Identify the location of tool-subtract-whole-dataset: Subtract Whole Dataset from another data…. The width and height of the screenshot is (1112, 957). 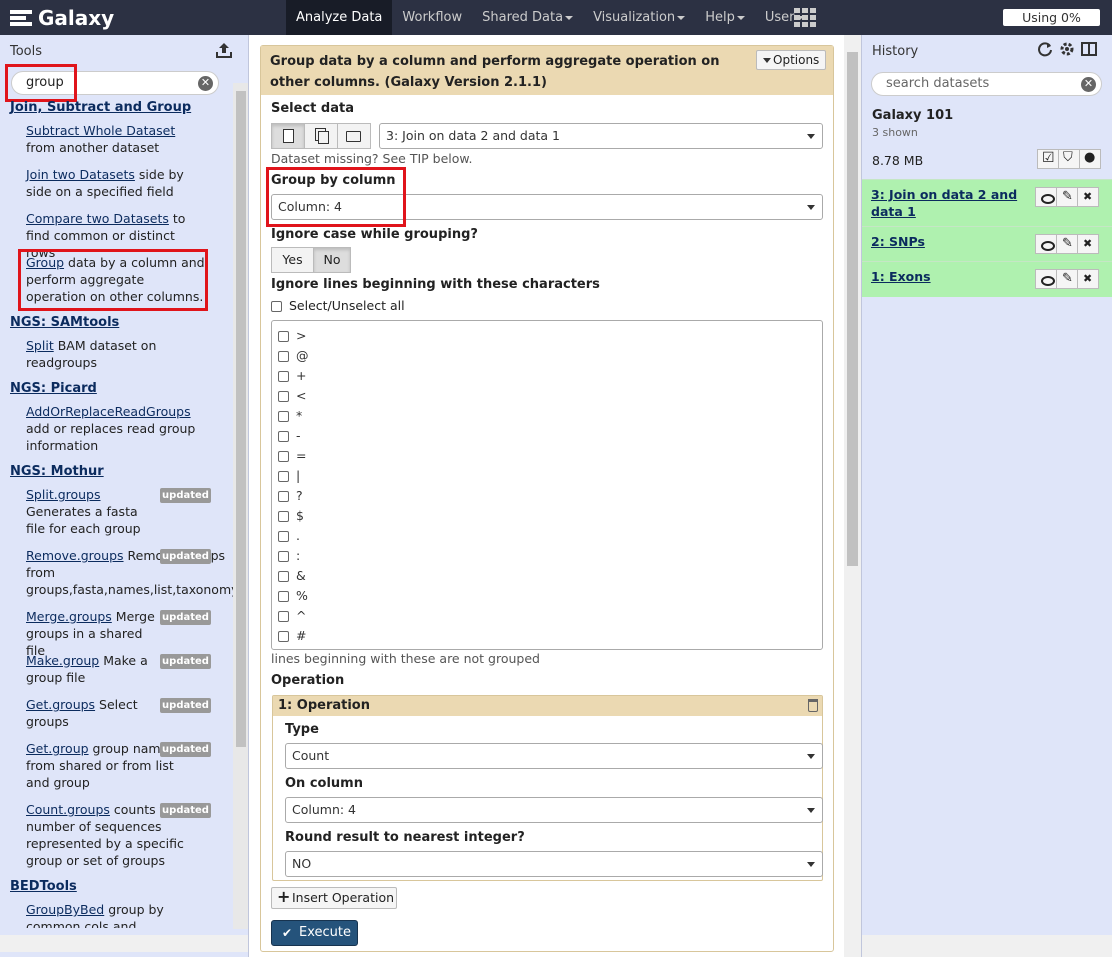
(116, 139).